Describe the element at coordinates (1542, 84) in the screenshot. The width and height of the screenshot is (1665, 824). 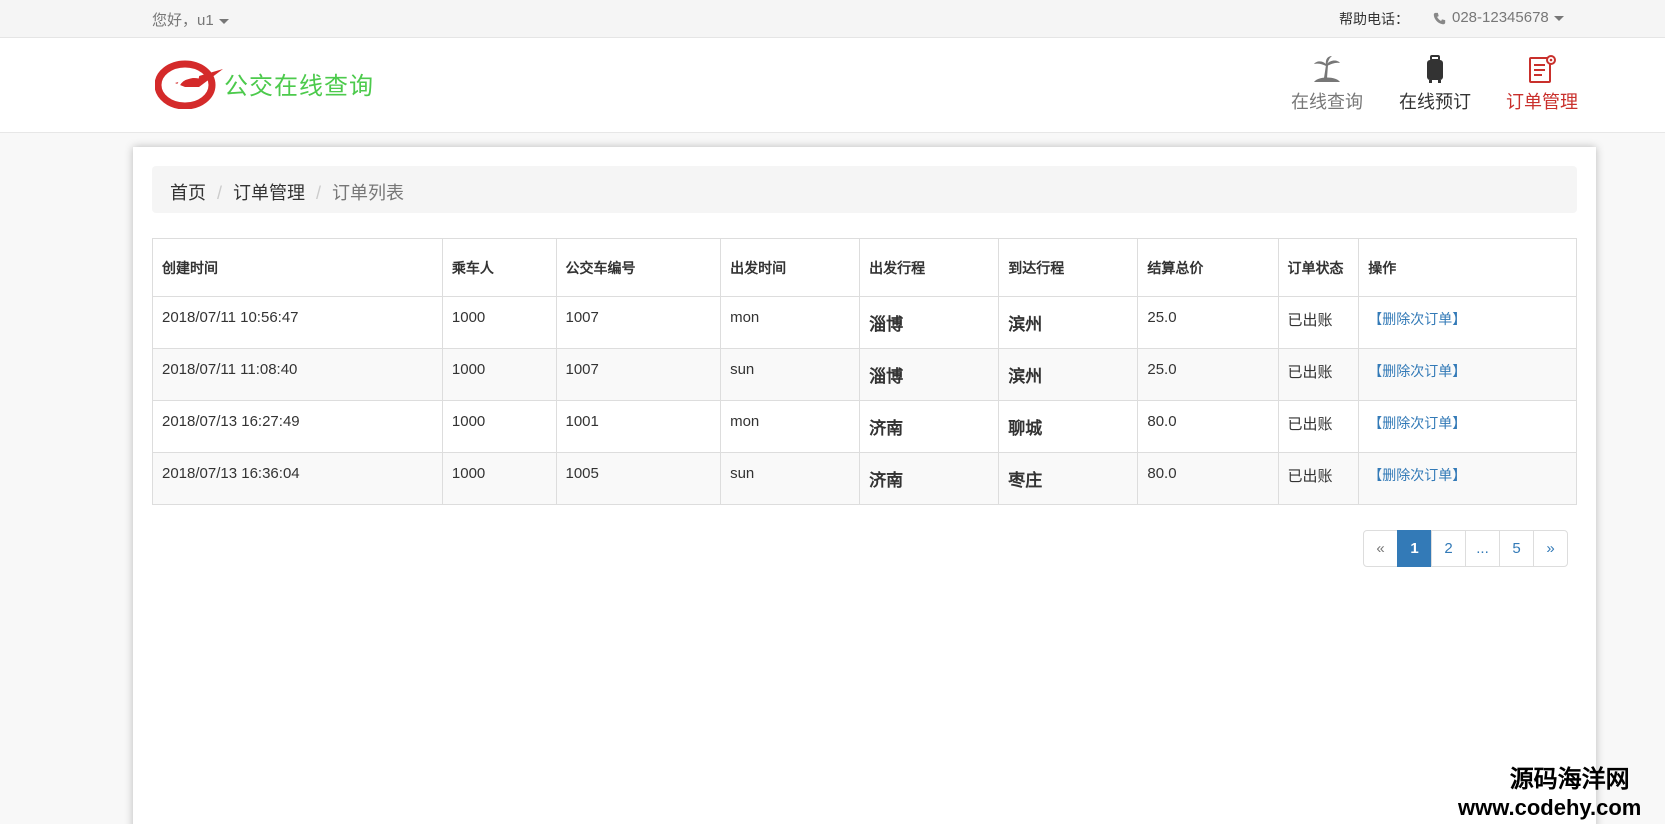
I see `nav-order-management: 订单管理` at that location.